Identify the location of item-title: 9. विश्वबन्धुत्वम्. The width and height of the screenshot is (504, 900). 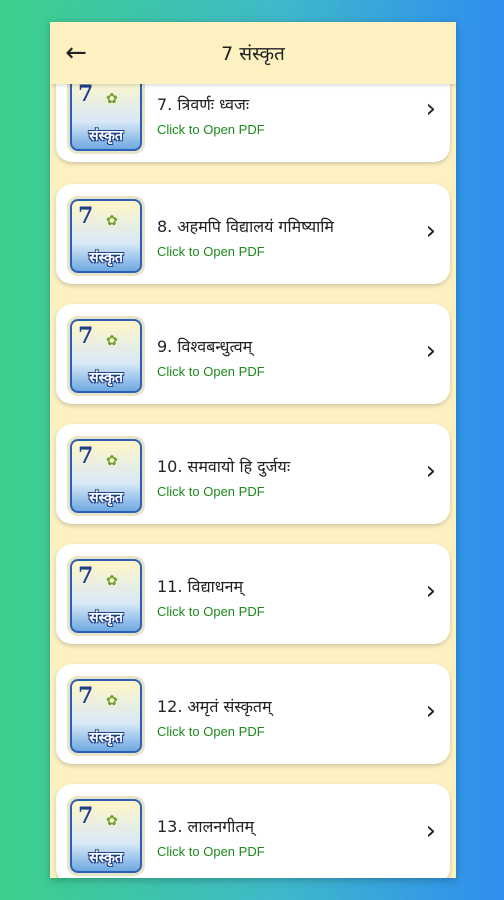
(205, 346).